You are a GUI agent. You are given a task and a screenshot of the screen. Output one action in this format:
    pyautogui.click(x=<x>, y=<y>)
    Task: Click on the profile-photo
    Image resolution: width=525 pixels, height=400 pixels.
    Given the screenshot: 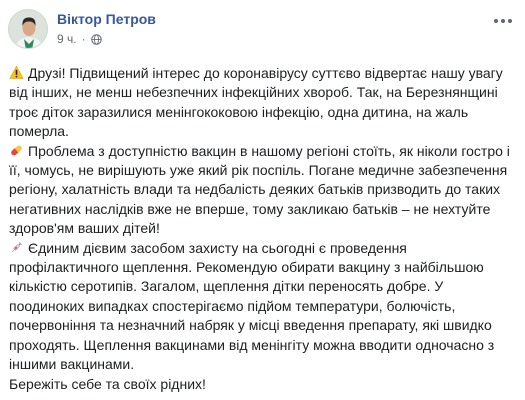 What is the action you would take?
    pyautogui.click(x=28, y=29)
    